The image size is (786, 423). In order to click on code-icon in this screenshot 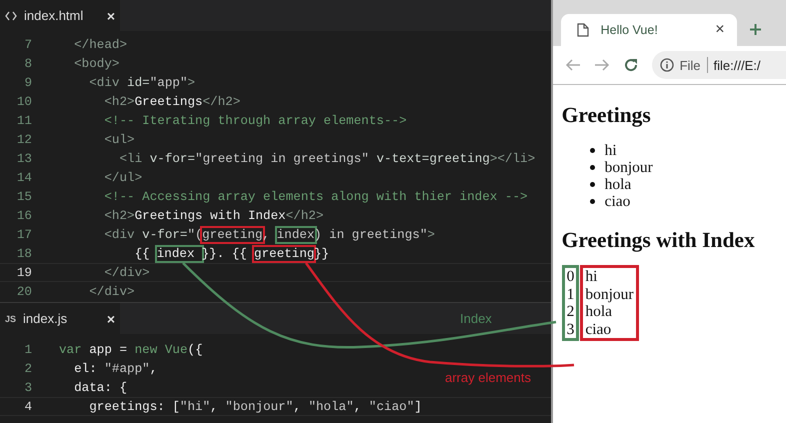, I will do `click(11, 15)`.